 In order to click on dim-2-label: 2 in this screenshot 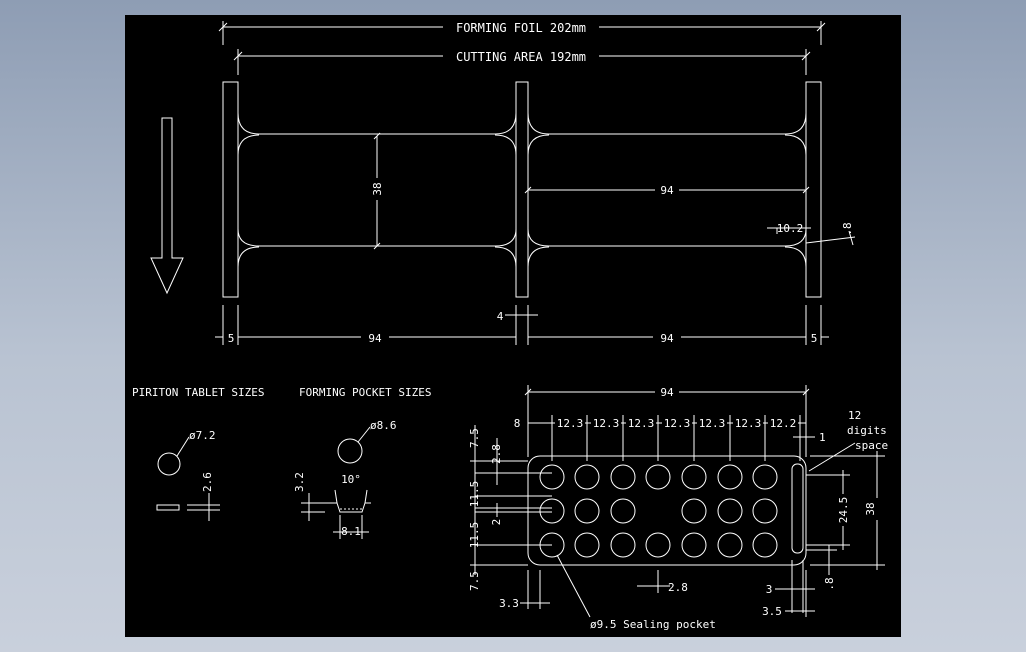, I will do `click(496, 522)`.